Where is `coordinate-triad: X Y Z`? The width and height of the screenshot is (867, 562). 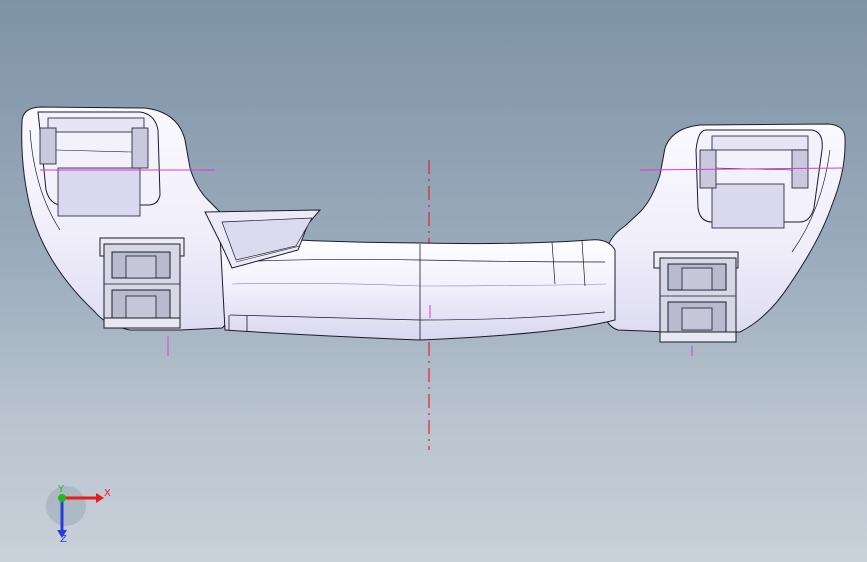
coordinate-triad: X Y Z is located at coordinates (78, 514).